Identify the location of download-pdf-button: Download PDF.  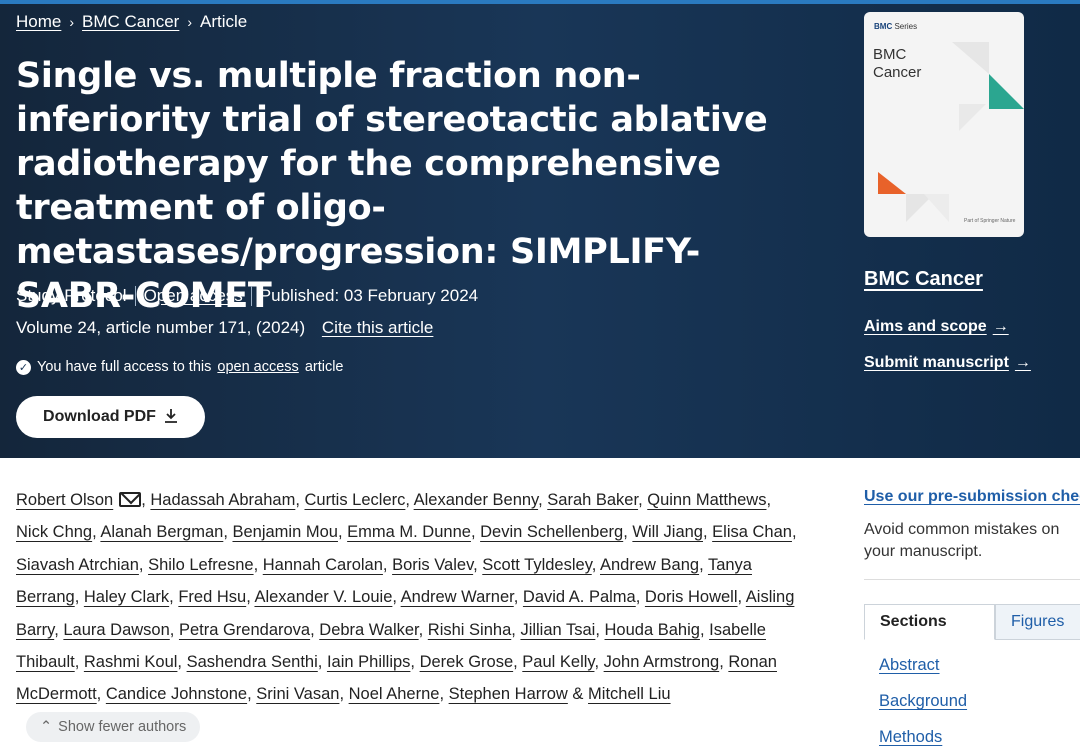
(110, 417).